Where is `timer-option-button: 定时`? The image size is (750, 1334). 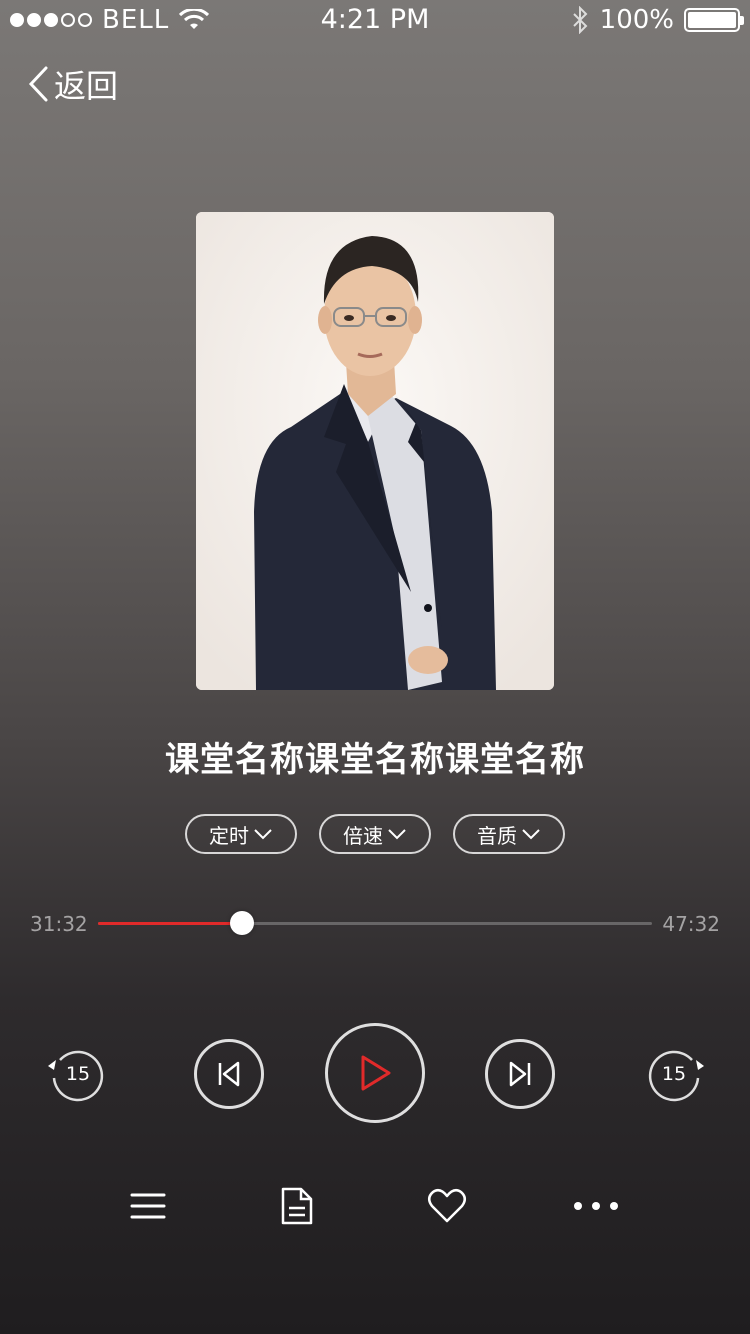
timer-option-button: 定时 is located at coordinates (241, 834).